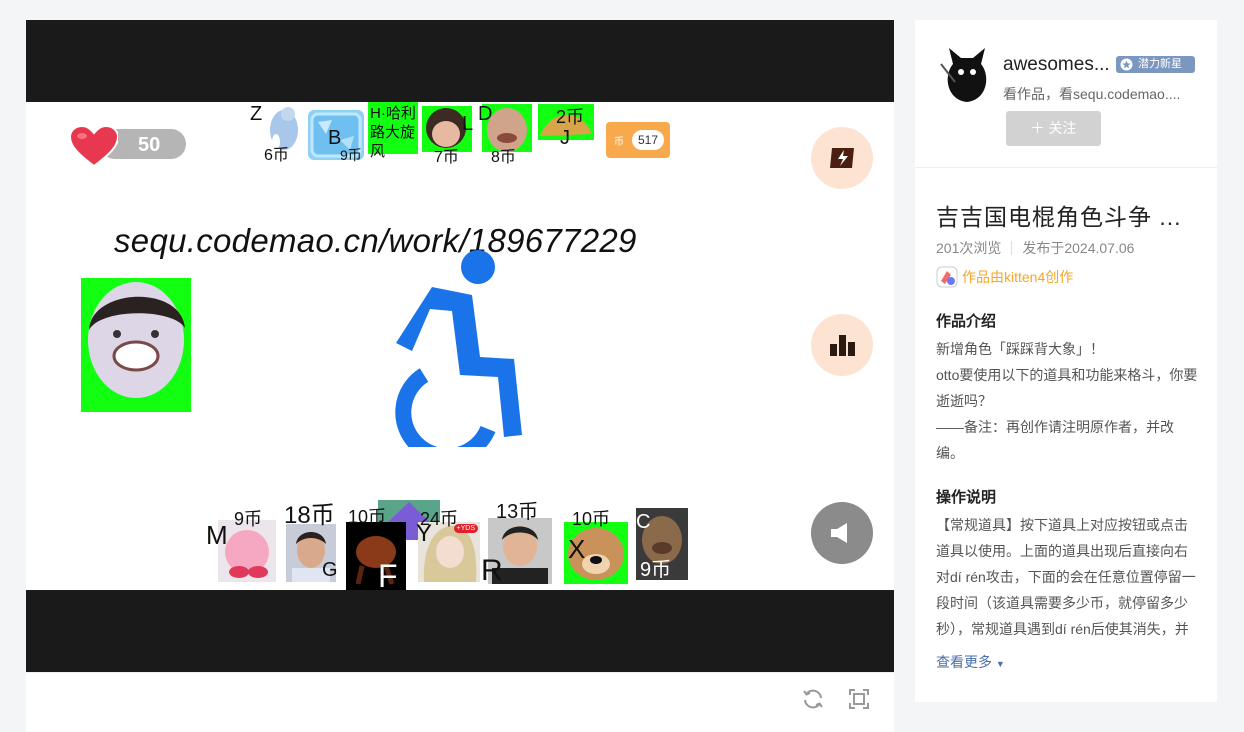 The image size is (1244, 732). Describe the element at coordinates (460, 61) in the screenshot. I see `letterbox-top` at that location.